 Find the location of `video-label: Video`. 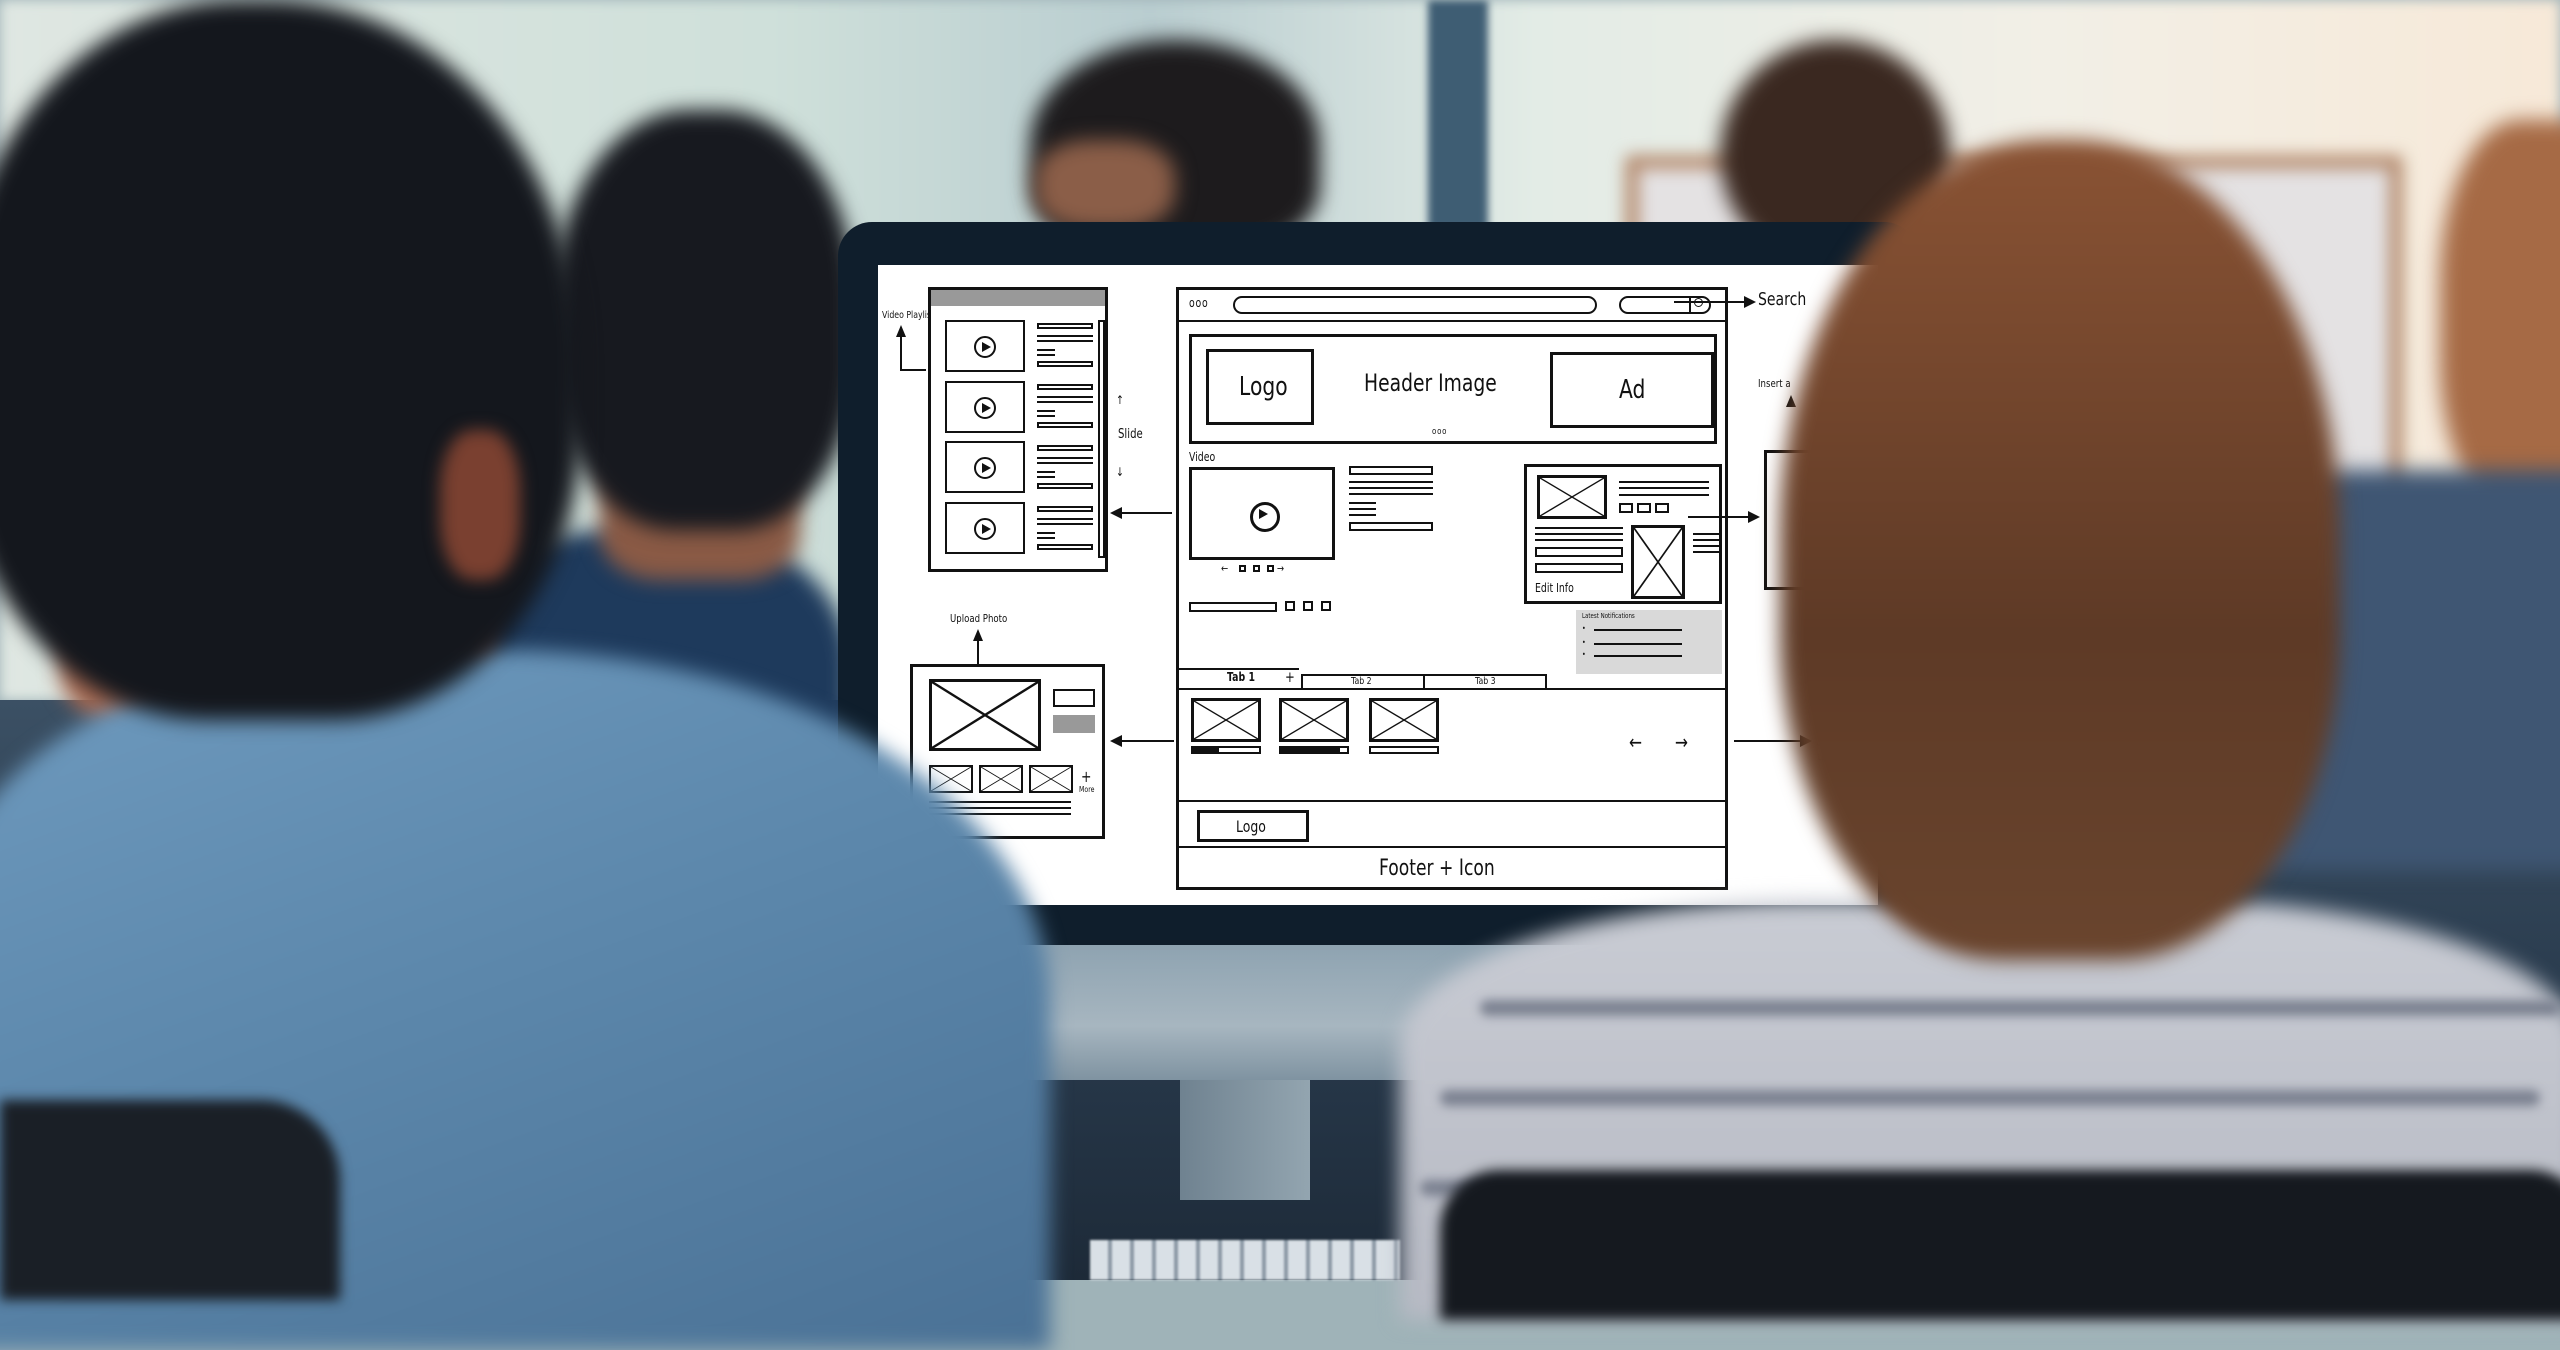

video-label: Video is located at coordinates (1202, 457).